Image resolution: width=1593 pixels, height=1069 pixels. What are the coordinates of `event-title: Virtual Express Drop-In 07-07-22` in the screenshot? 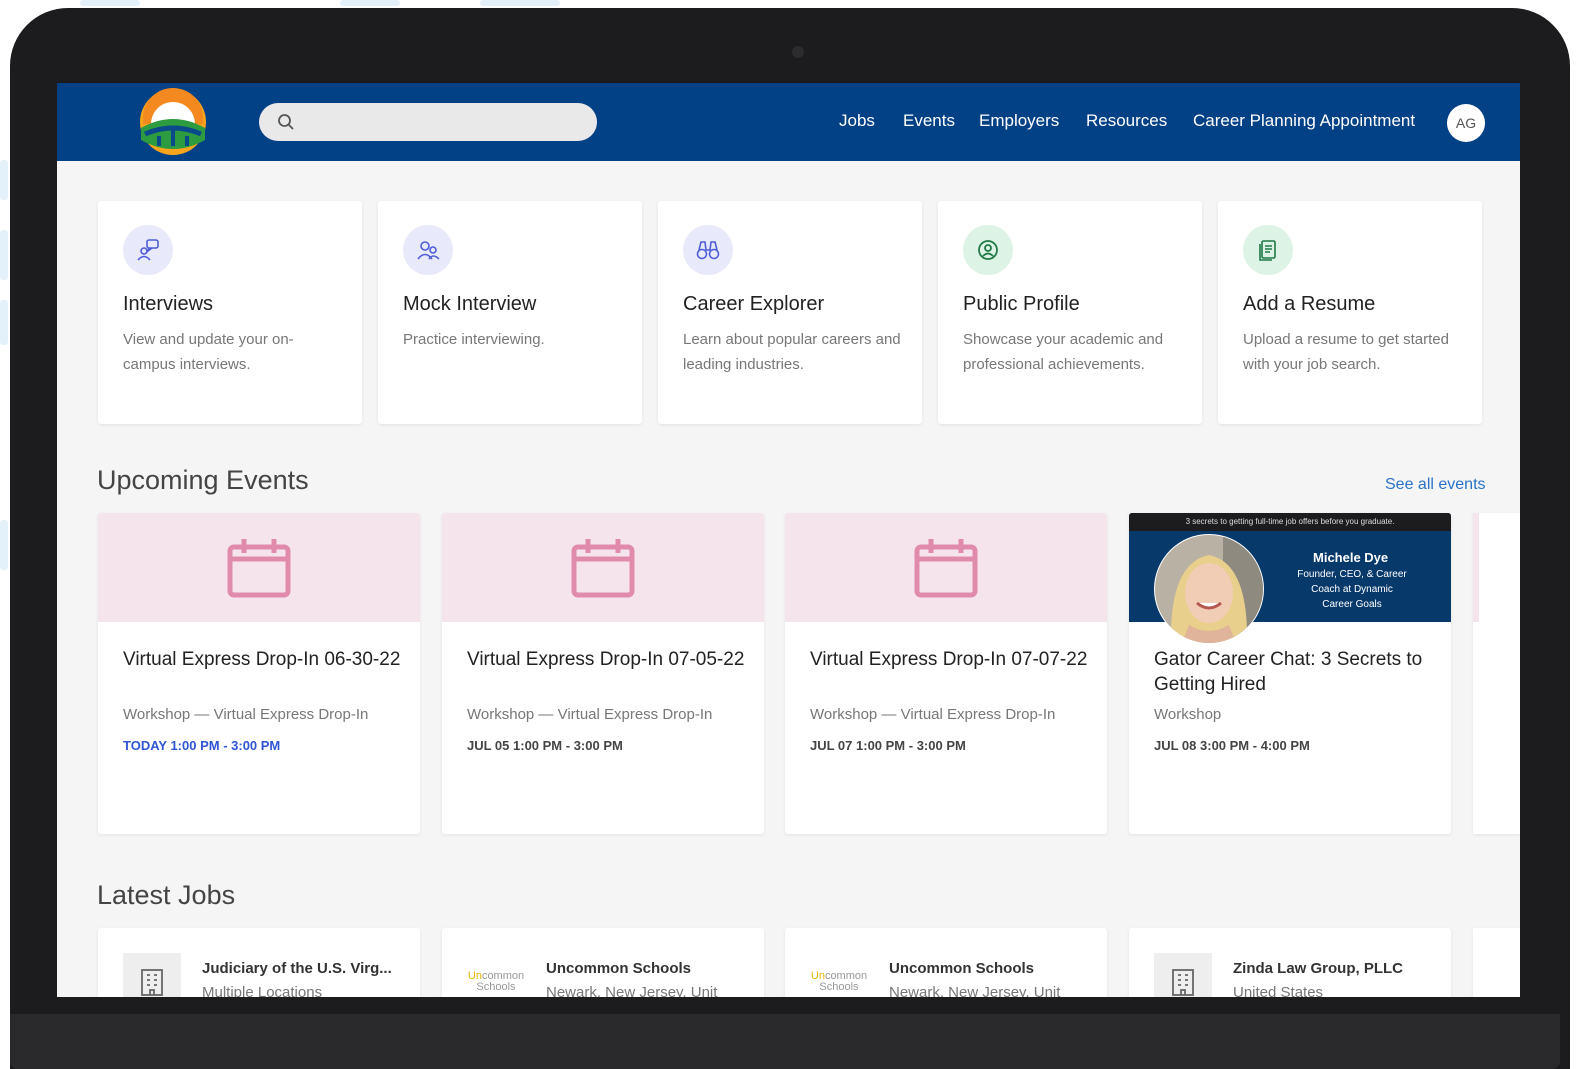 It's located at (949, 659).